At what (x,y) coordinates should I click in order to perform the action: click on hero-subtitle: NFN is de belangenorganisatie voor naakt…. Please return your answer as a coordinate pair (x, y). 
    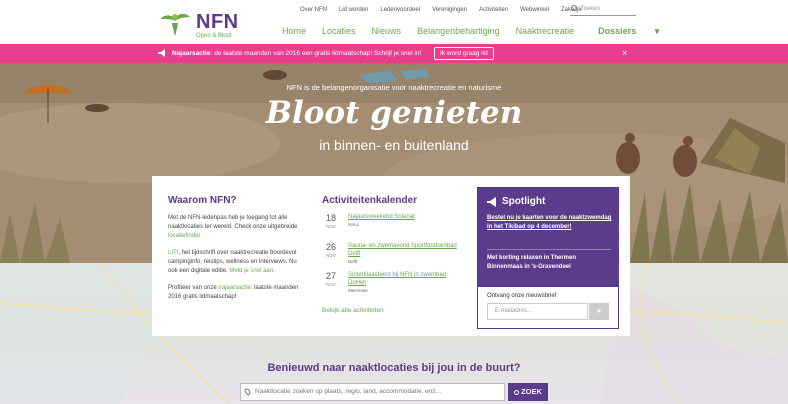
    Looking at the image, I should click on (394, 87).